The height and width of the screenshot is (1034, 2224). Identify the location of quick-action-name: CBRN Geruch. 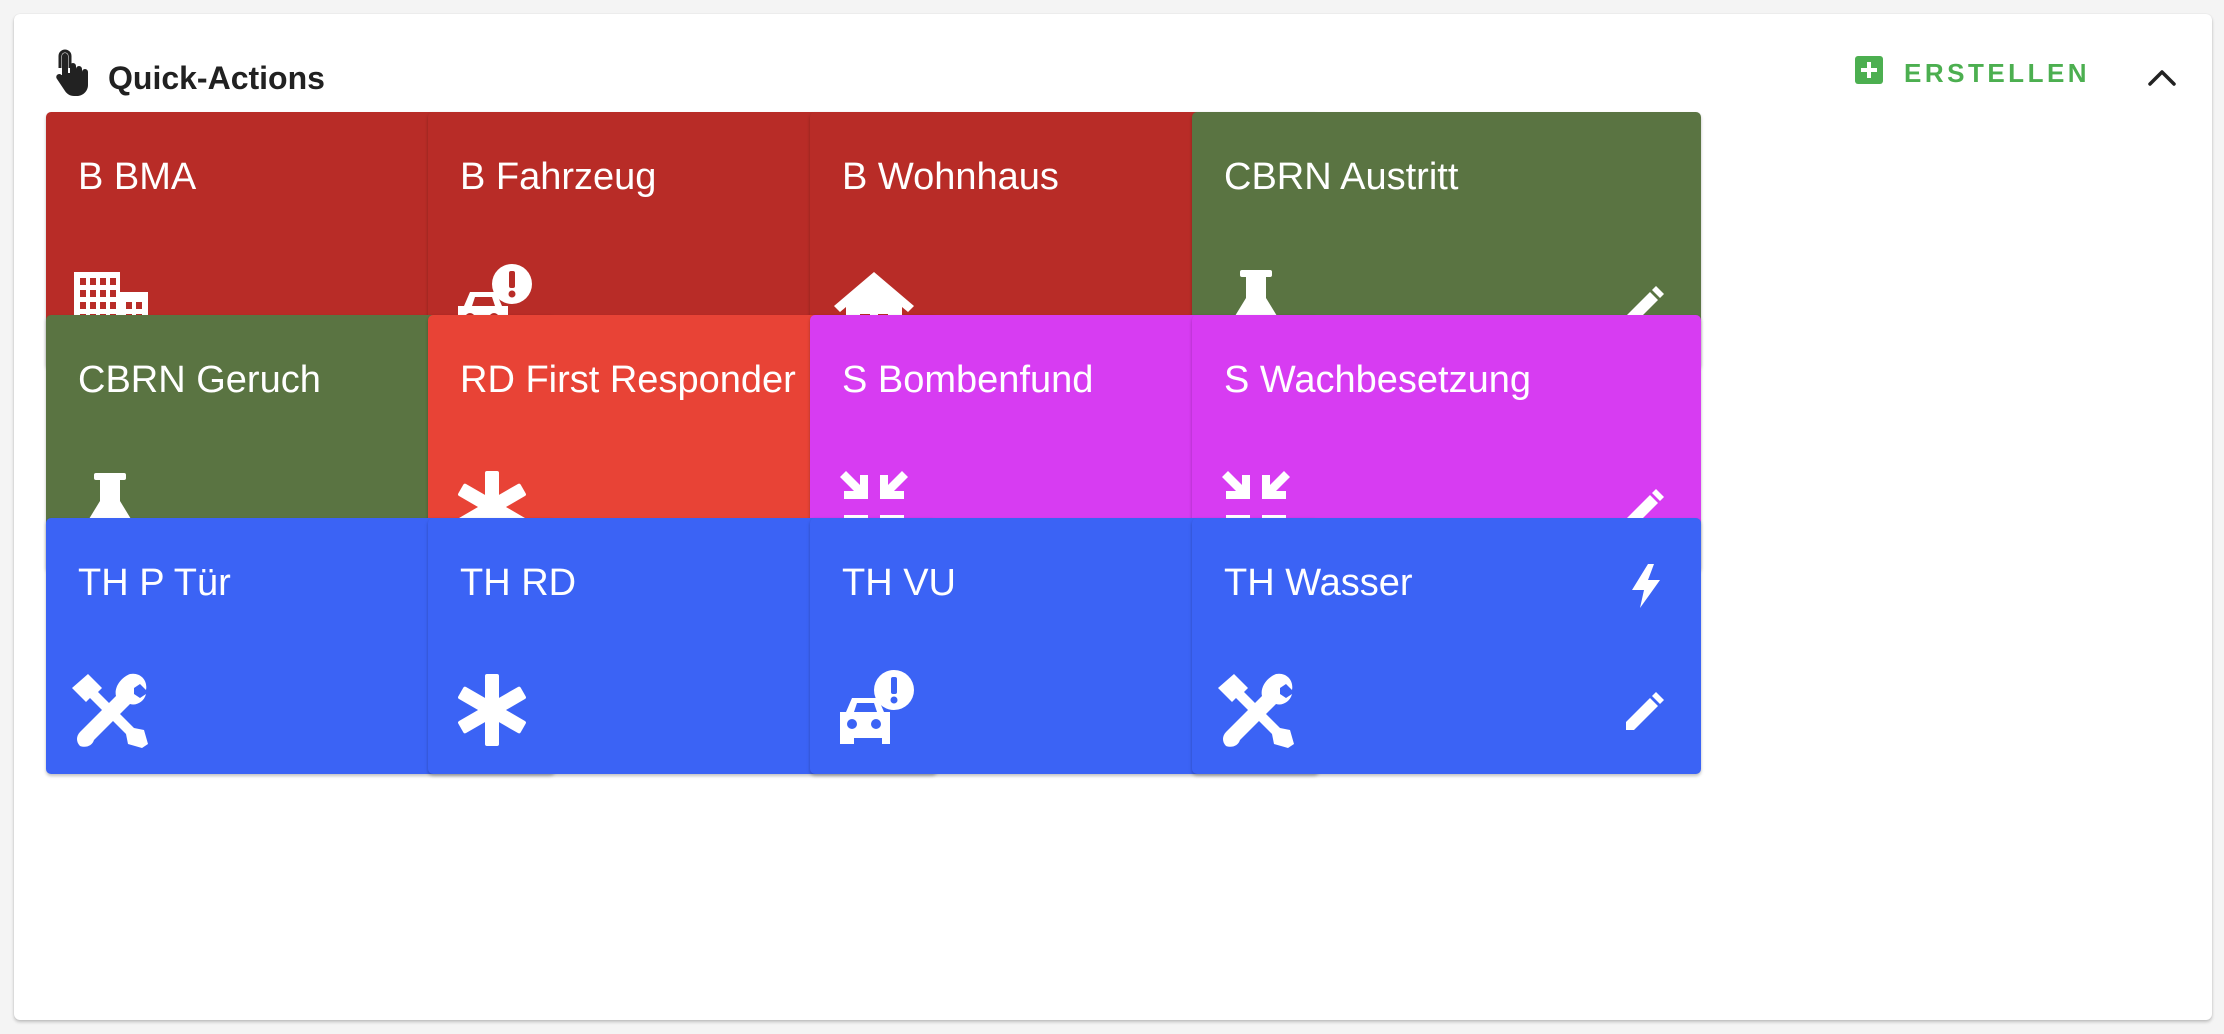
(199, 380).